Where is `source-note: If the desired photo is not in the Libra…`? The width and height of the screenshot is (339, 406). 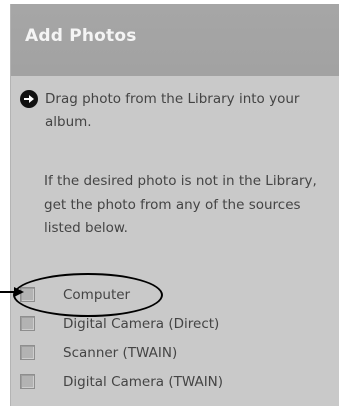
source-note: If the desired photo is not in the Libra… is located at coordinates (180, 204).